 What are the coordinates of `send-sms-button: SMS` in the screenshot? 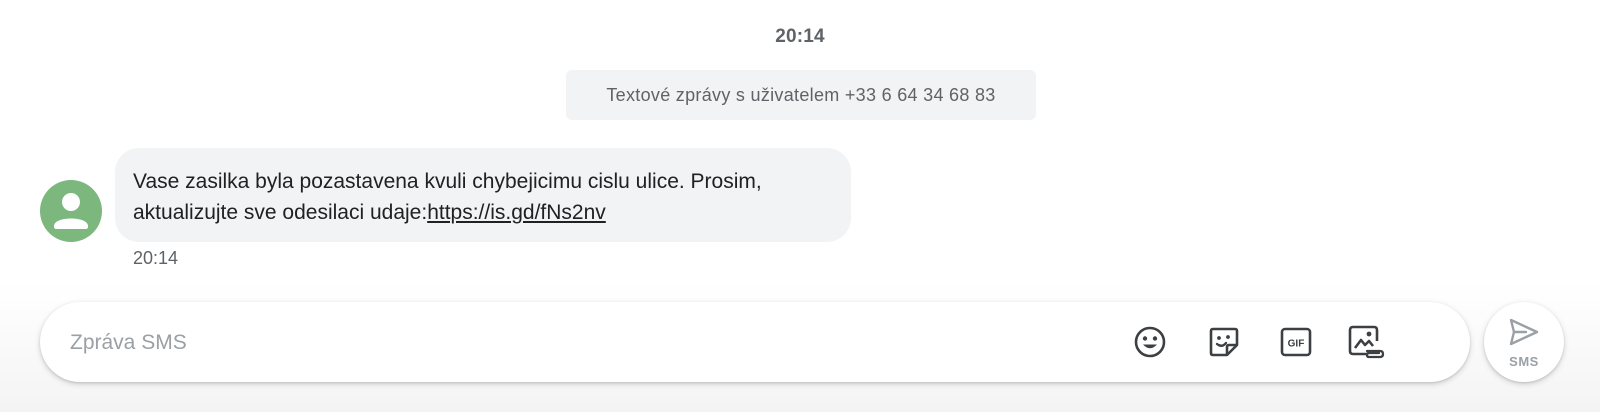 It's located at (1524, 342).